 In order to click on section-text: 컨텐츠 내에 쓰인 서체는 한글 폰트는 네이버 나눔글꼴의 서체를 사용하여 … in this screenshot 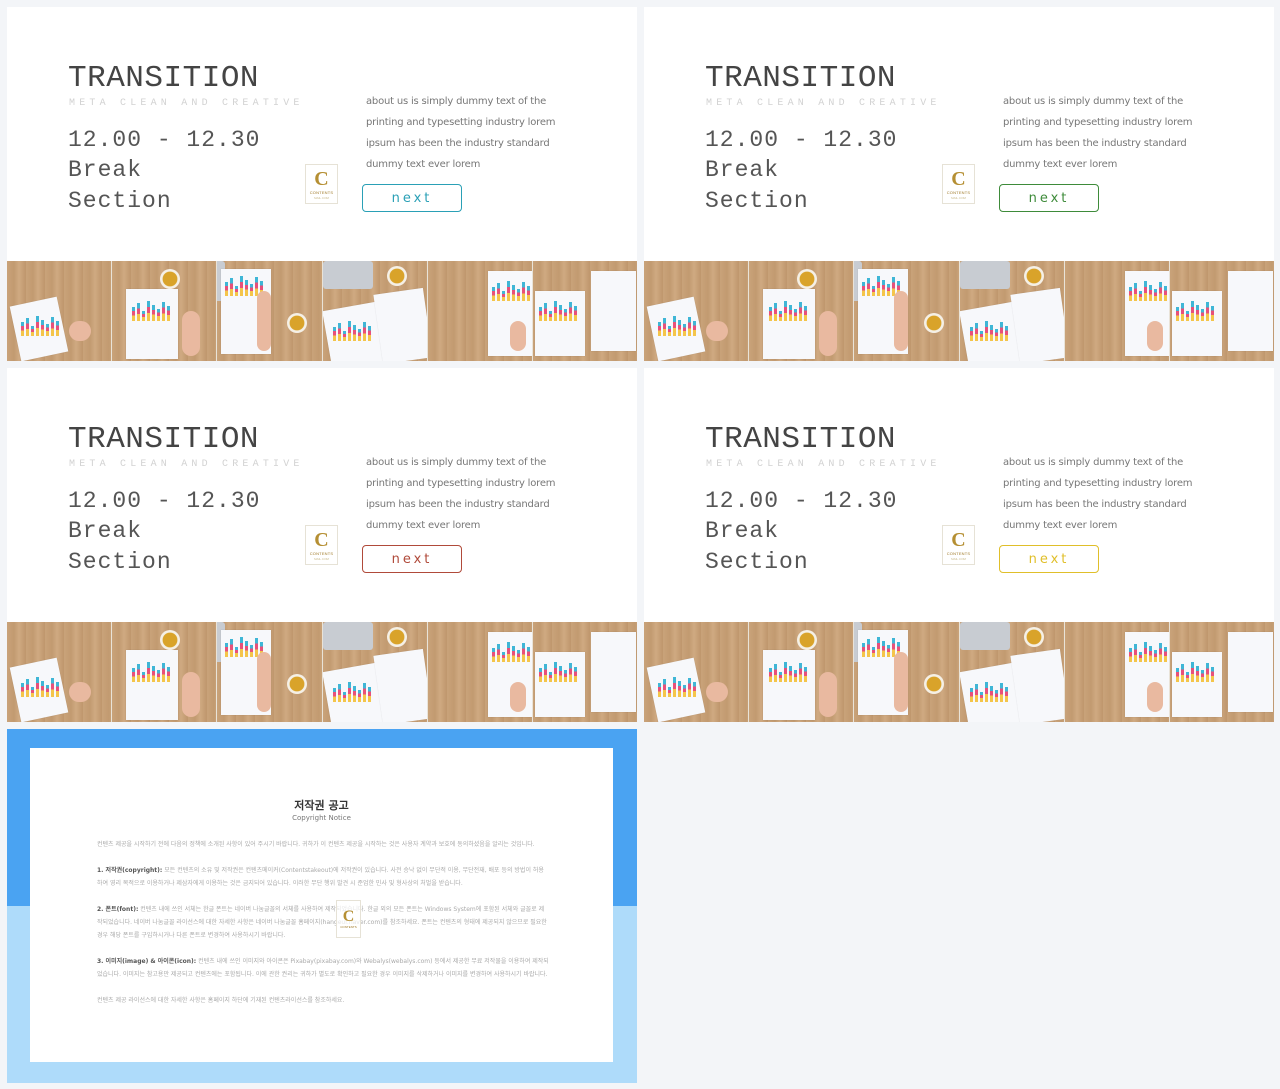, I will do `click(322, 922)`.